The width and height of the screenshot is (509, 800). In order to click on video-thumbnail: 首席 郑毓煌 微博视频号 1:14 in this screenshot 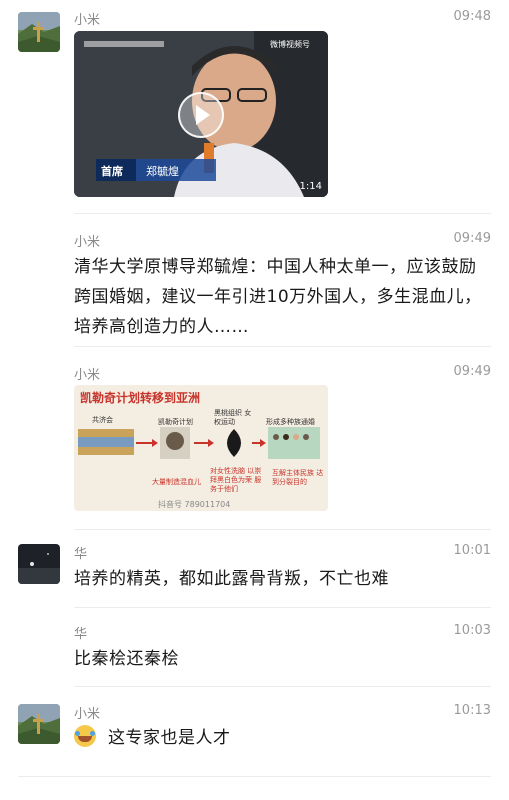, I will do `click(201, 114)`.